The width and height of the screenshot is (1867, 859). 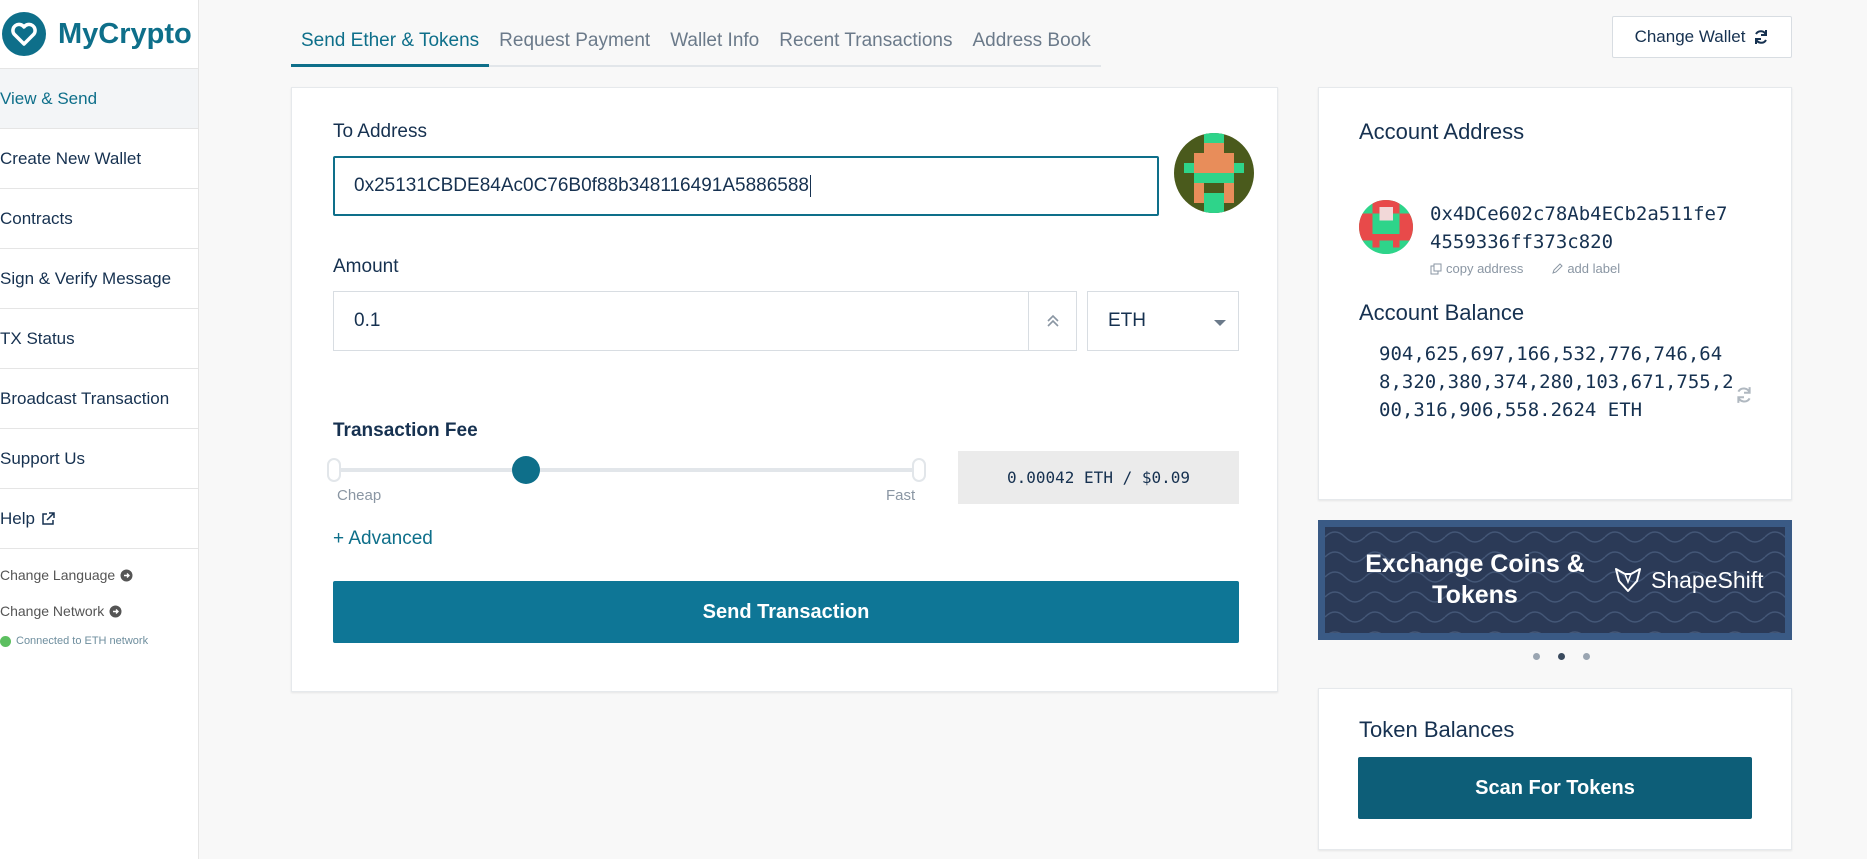 I want to click on app-name: MyCrypto, so click(x=125, y=33).